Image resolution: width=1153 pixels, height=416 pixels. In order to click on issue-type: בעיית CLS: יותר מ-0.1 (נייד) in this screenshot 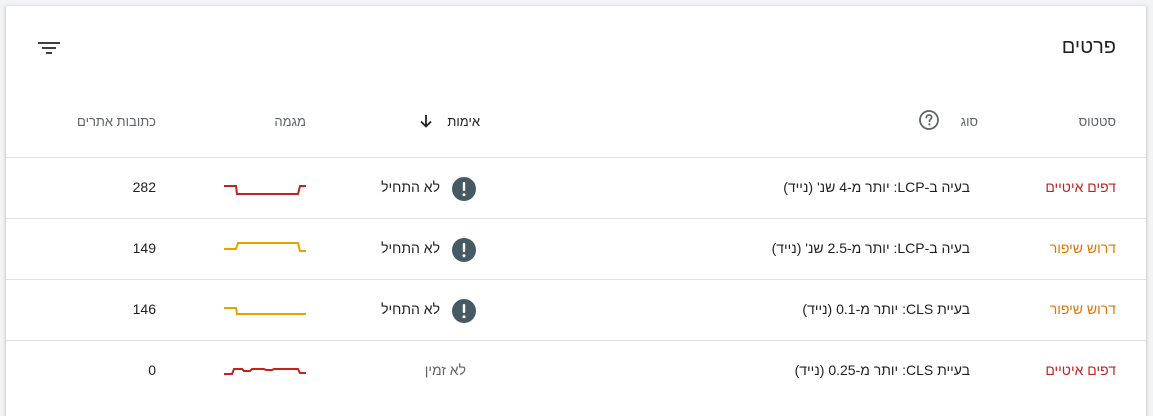, I will do `click(886, 309)`.